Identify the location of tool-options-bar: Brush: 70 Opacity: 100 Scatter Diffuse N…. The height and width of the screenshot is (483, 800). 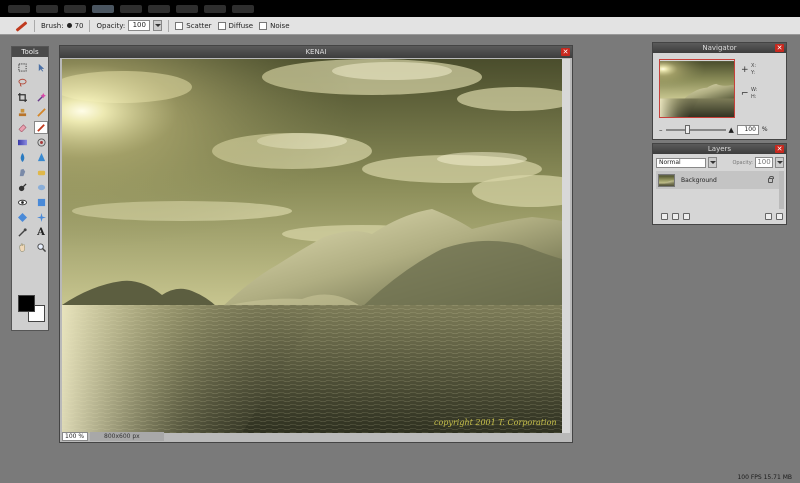
(400, 26).